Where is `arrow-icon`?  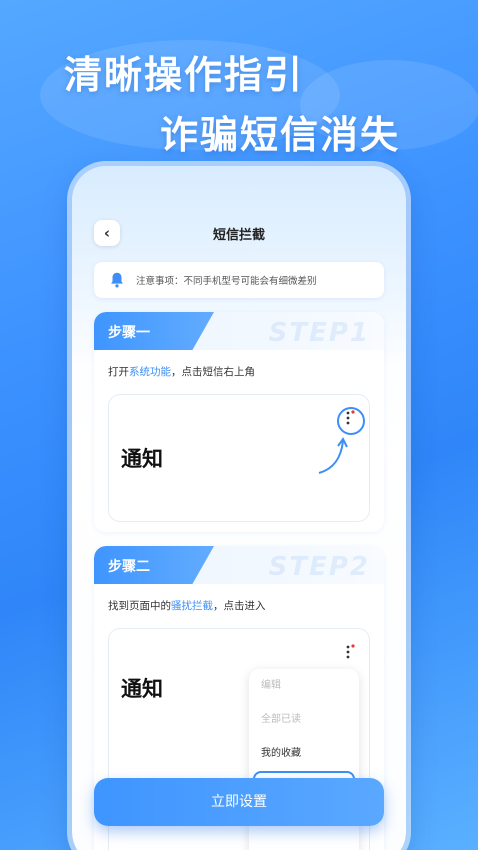 arrow-icon is located at coordinates (333, 455).